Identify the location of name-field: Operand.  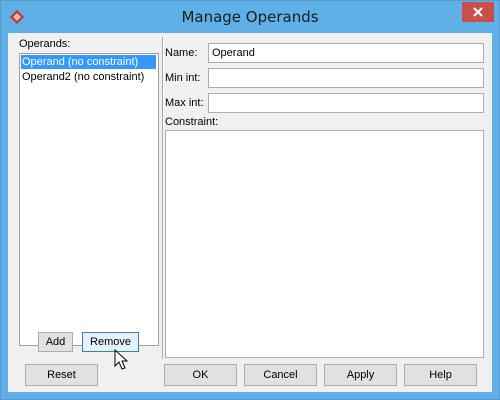
(346, 53).